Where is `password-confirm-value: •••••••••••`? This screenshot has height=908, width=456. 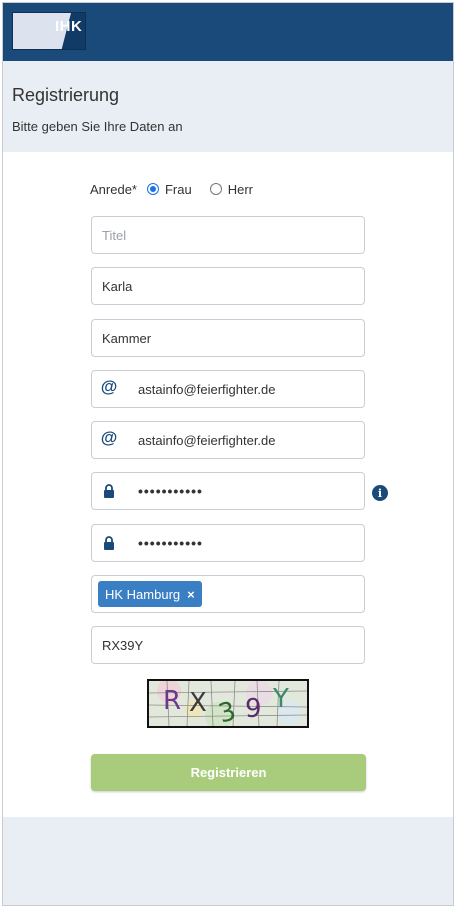 password-confirm-value: ••••••••••• is located at coordinates (170, 543).